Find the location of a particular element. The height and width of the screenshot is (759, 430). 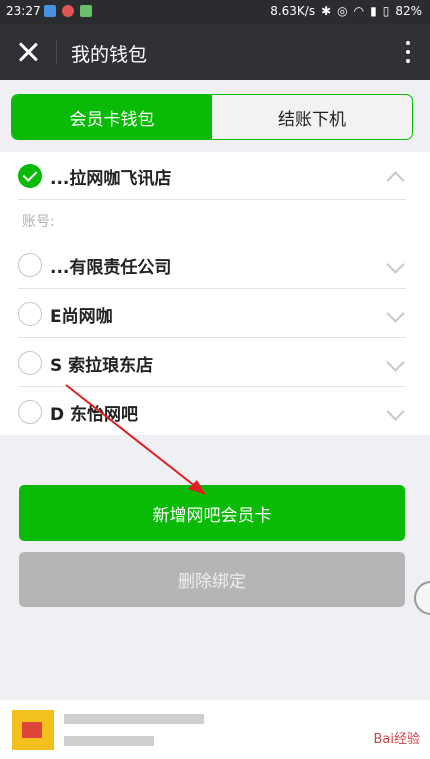

tab-bar: 会员卡钱包 结账下机 is located at coordinates (212, 117).